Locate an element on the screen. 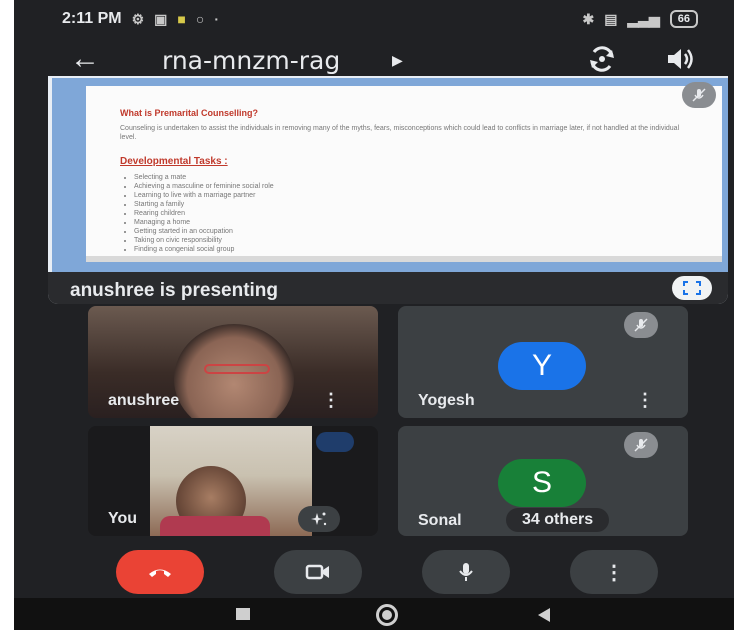 This screenshot has width=753, height=630. microphone-icon is located at coordinates (466, 572).